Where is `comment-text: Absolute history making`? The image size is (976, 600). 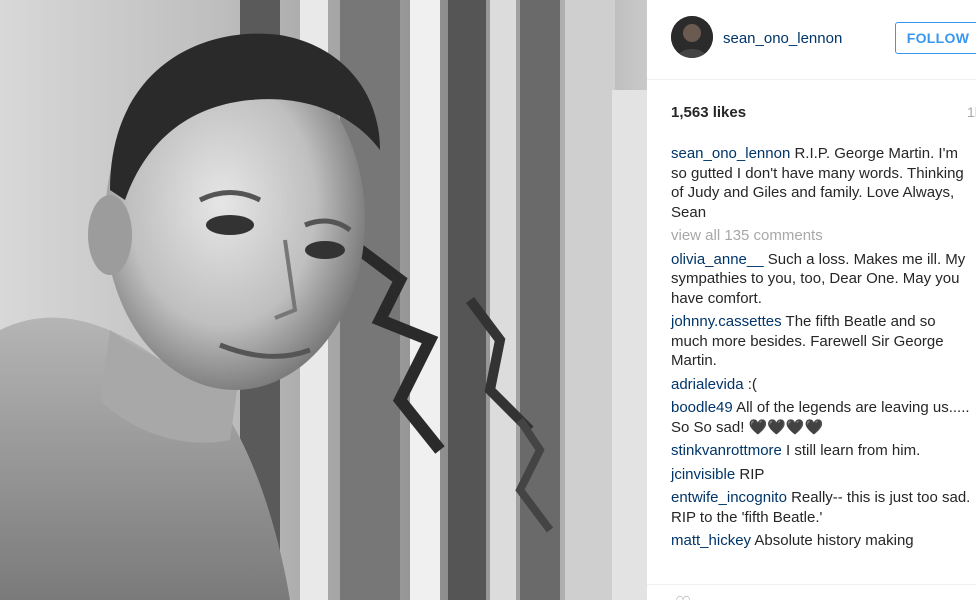
comment-text: Absolute history making is located at coordinates (834, 540).